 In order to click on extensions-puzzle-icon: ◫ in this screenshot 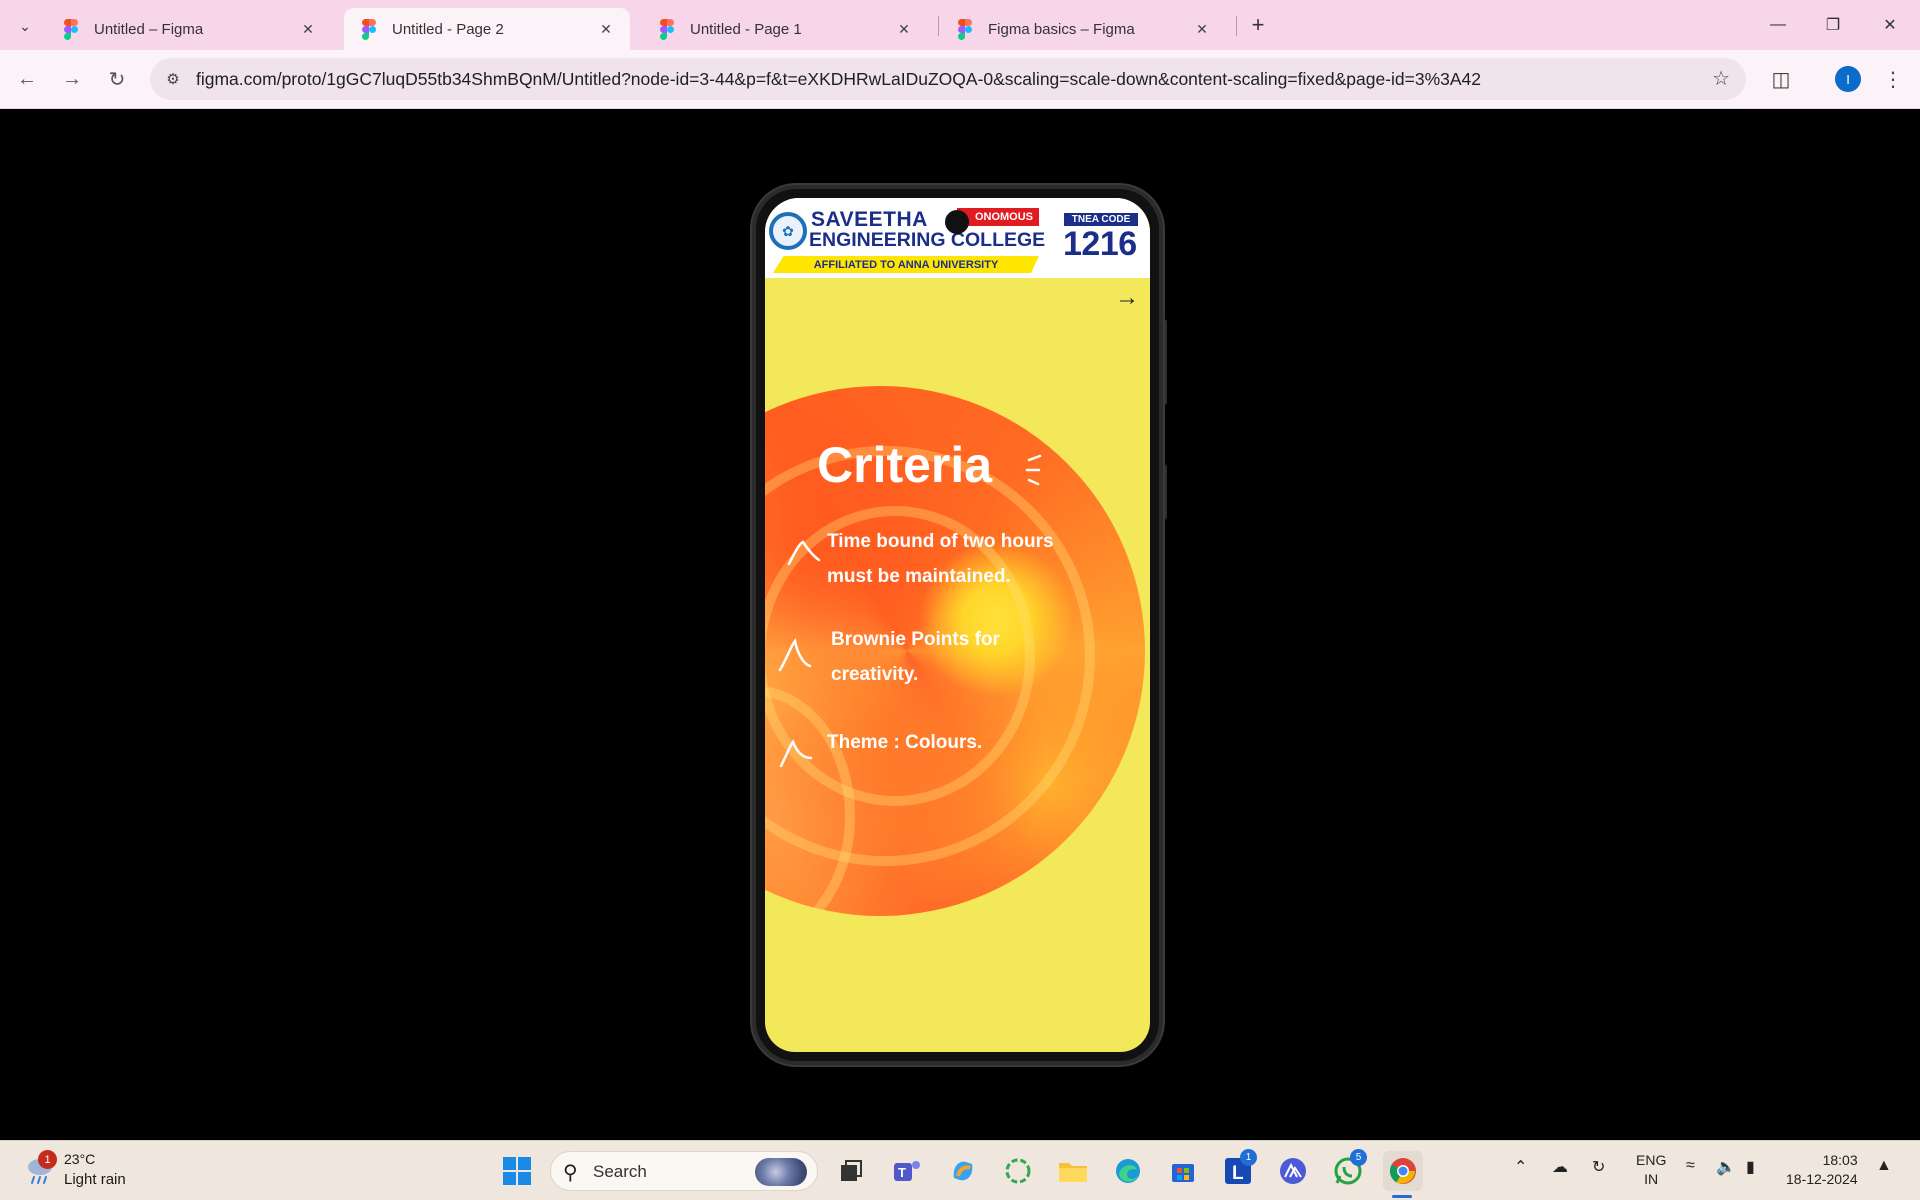, I will do `click(1781, 79)`.